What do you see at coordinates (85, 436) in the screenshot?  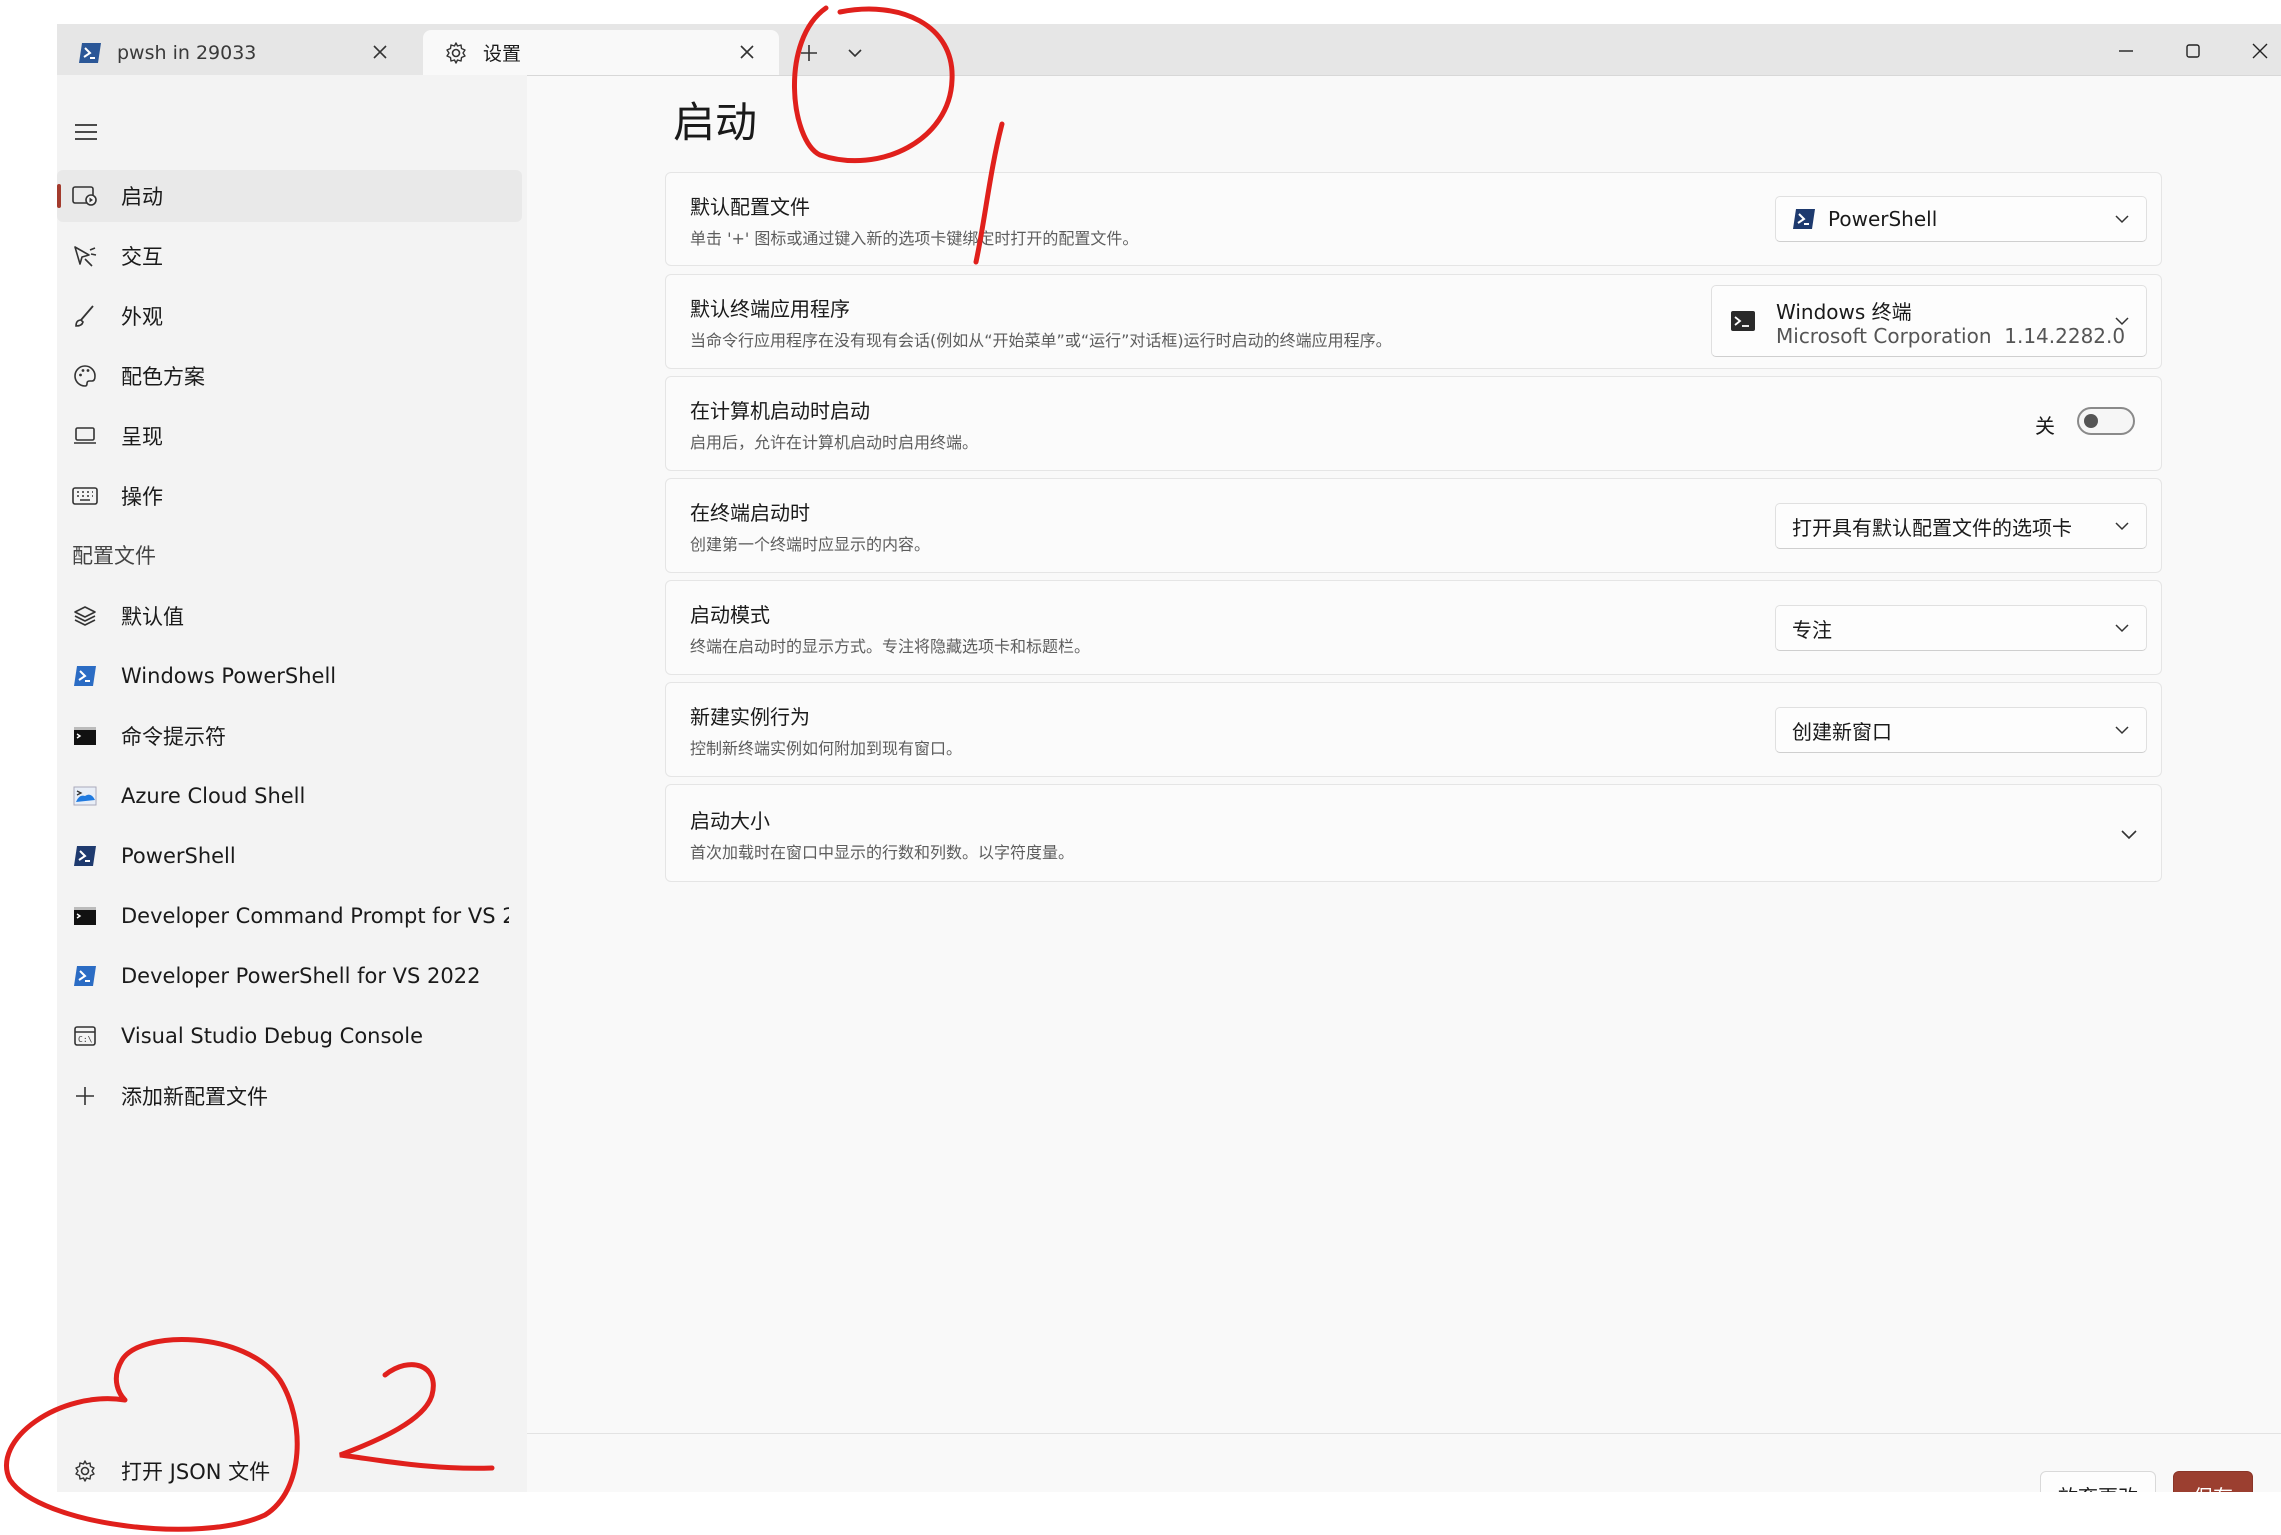 I see `monitor-icon` at bounding box center [85, 436].